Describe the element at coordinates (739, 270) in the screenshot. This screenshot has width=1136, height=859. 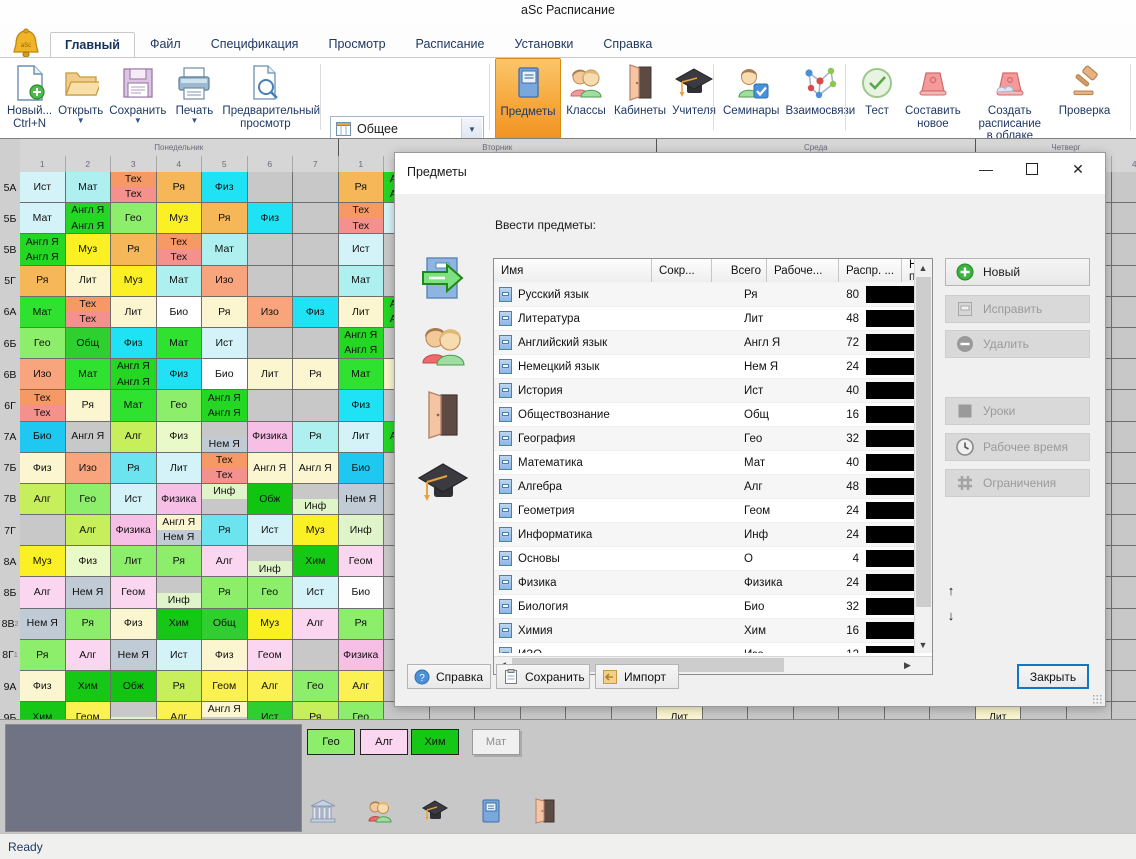
I see `column-header-total: Всего` at that location.